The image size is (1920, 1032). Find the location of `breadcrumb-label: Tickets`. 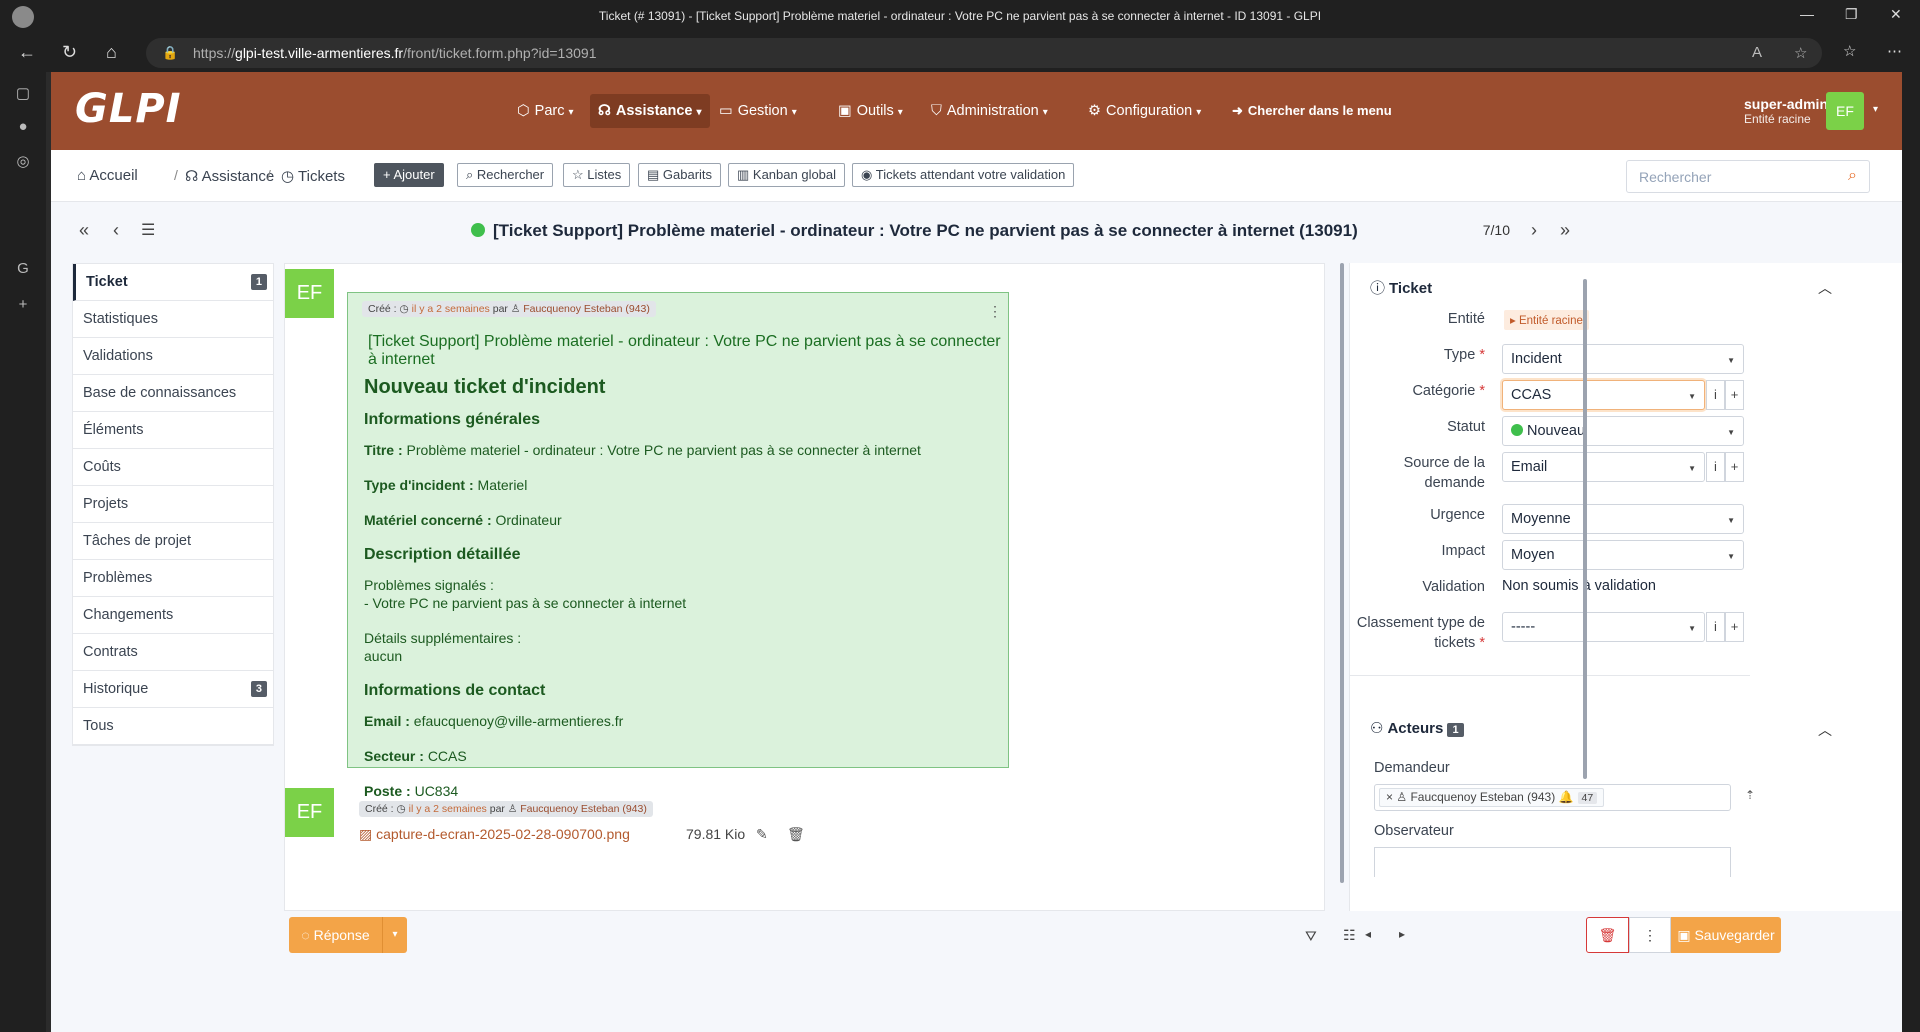

breadcrumb-label: Tickets is located at coordinates (321, 176).